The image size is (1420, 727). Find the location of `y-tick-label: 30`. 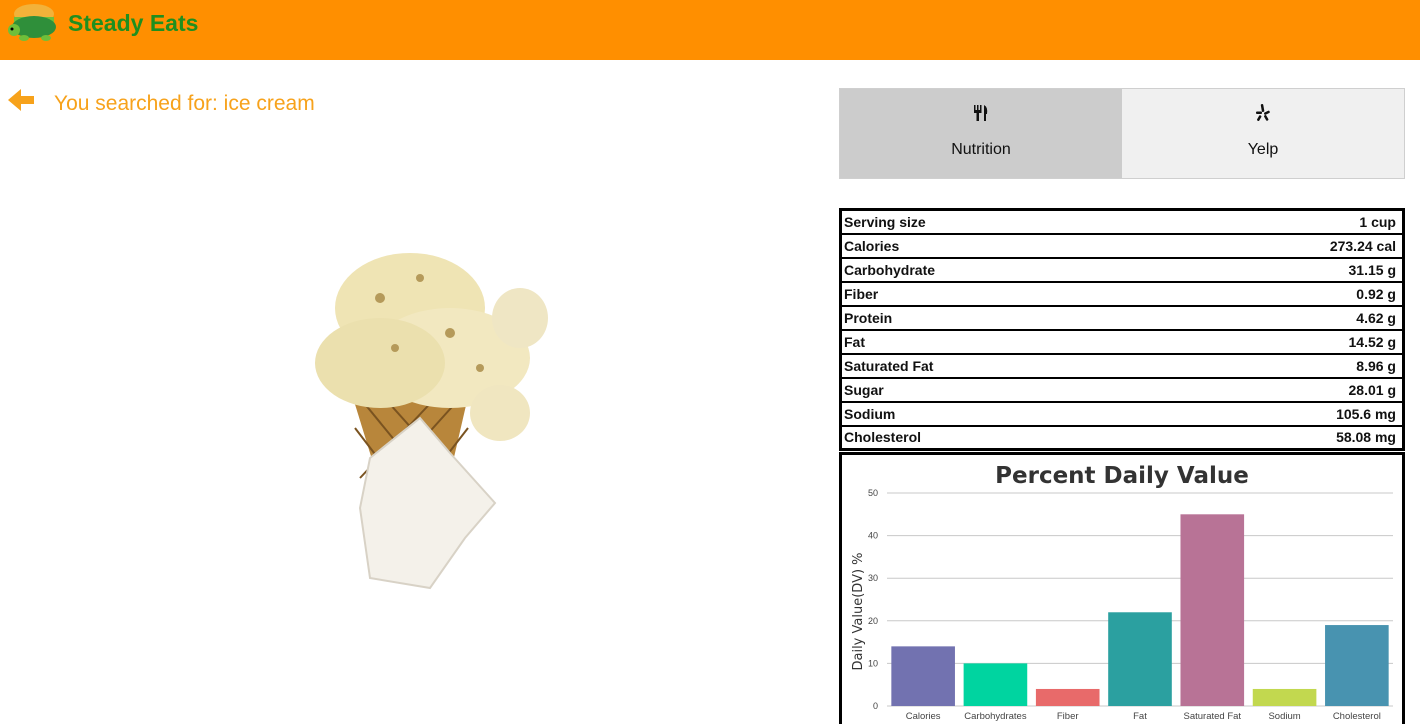

y-tick-label: 30 is located at coordinates (873, 578).